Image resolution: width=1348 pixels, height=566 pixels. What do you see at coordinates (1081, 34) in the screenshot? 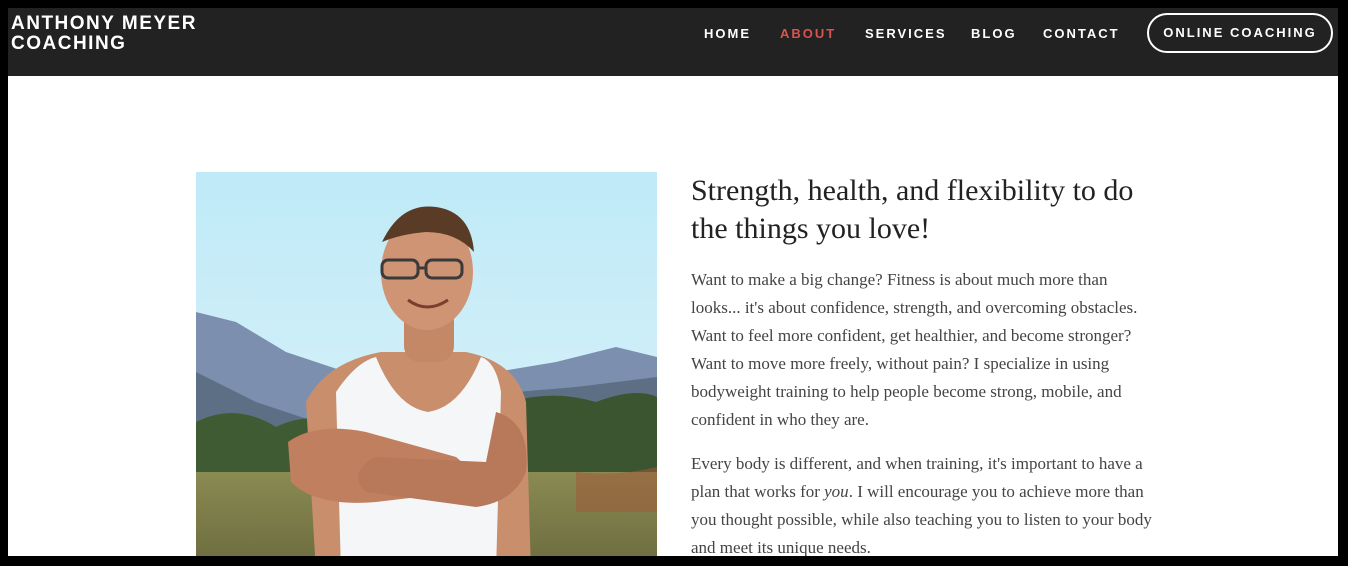
I see `nav-contact: CONTACT` at bounding box center [1081, 34].